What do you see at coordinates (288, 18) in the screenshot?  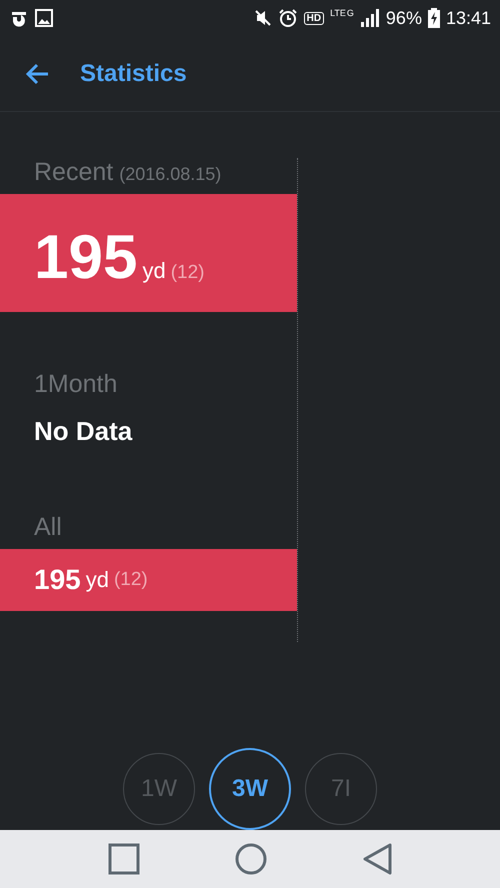 I see `alarm-icon` at bounding box center [288, 18].